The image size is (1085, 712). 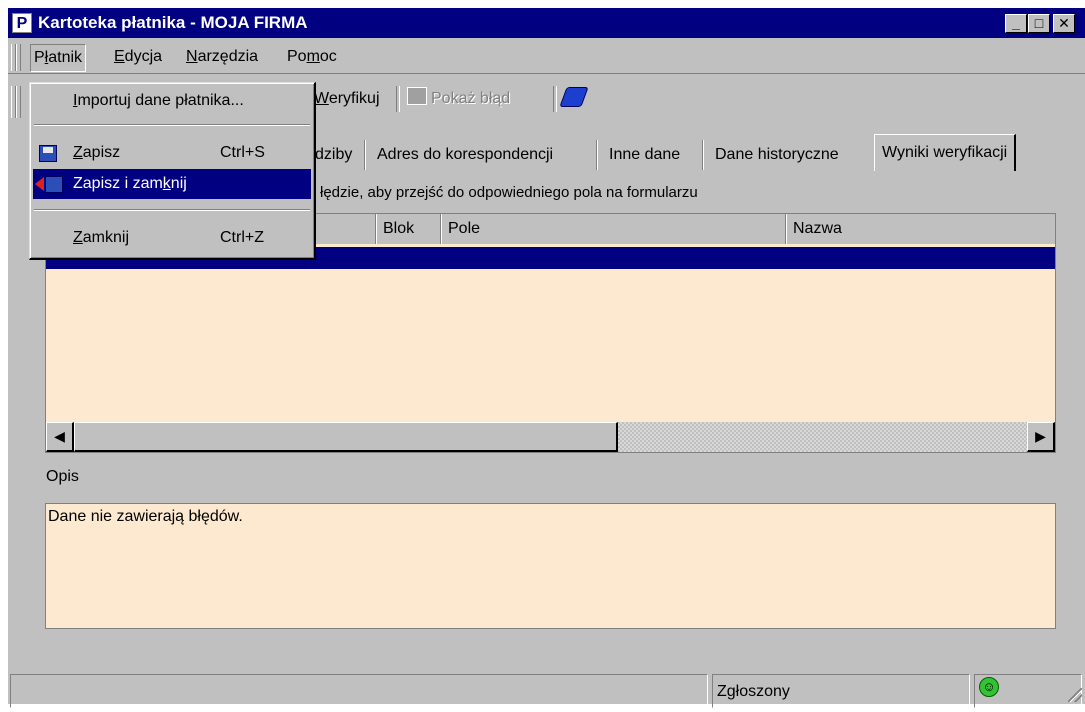 I want to click on status-text: Zgłoszony, so click(x=753, y=691).